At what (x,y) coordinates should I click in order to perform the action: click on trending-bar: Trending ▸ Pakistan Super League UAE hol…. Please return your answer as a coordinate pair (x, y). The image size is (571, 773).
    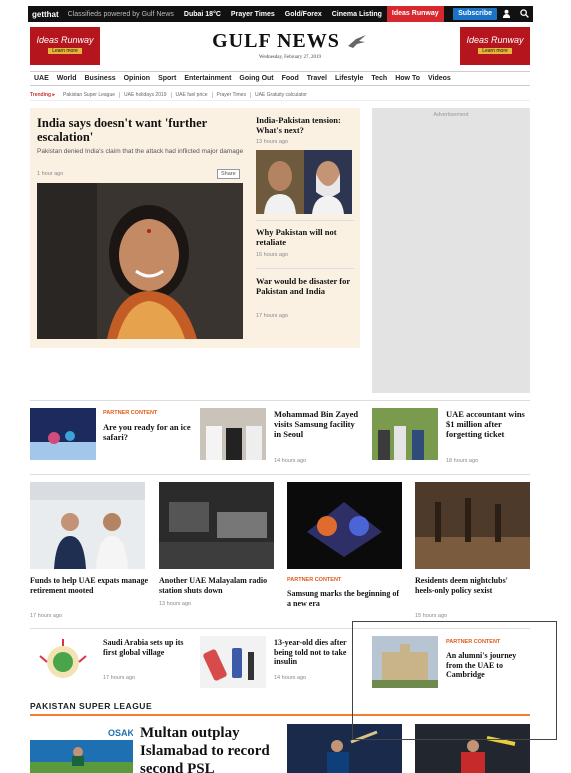
    Looking at the image, I should click on (280, 95).